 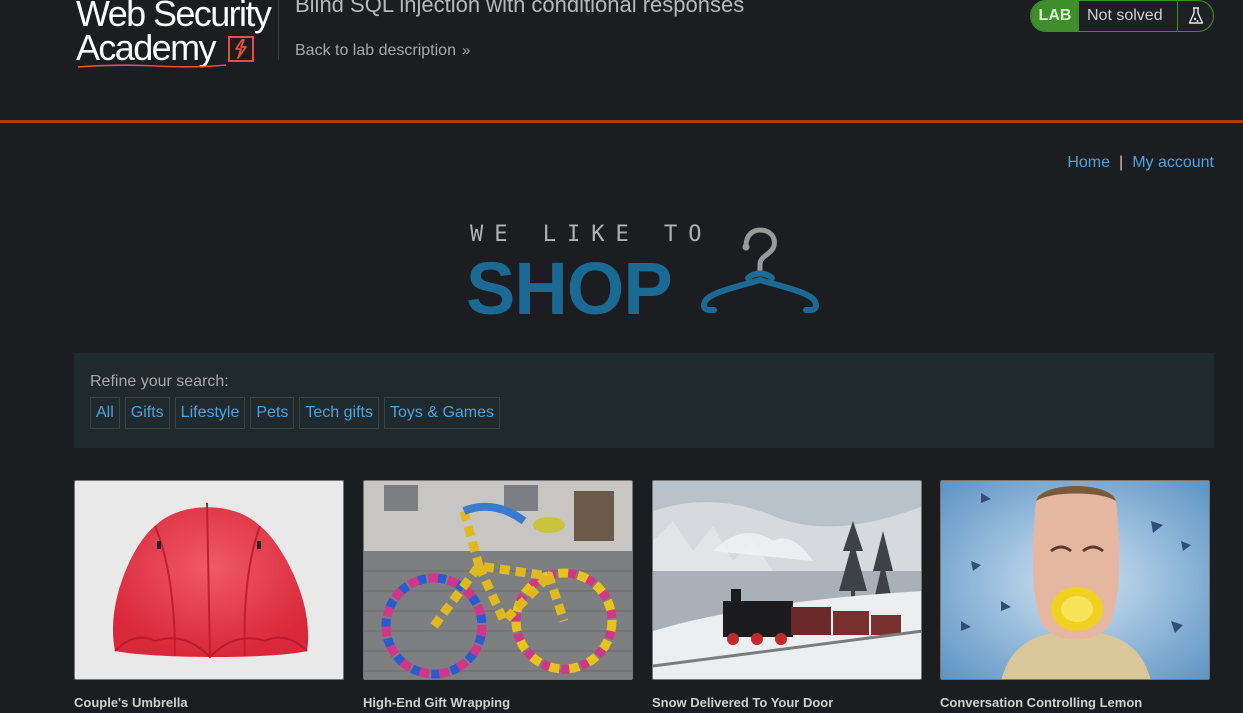 I want to click on filter-lifestyle-button: Lifestyle, so click(x=210, y=413).